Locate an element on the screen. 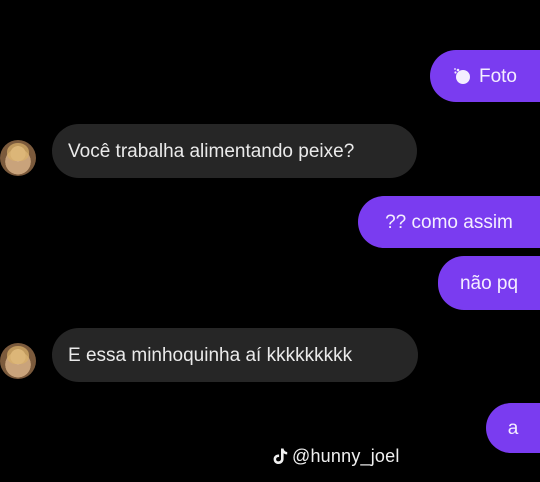 Image resolution: width=540 pixels, height=482 pixels. message-text: Foto is located at coordinates (498, 76).